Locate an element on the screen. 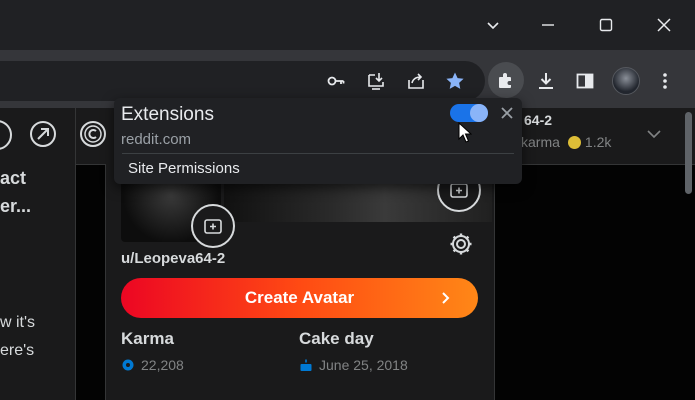 This screenshot has width=695, height=400. scrollbar-thumb is located at coordinates (688, 153).